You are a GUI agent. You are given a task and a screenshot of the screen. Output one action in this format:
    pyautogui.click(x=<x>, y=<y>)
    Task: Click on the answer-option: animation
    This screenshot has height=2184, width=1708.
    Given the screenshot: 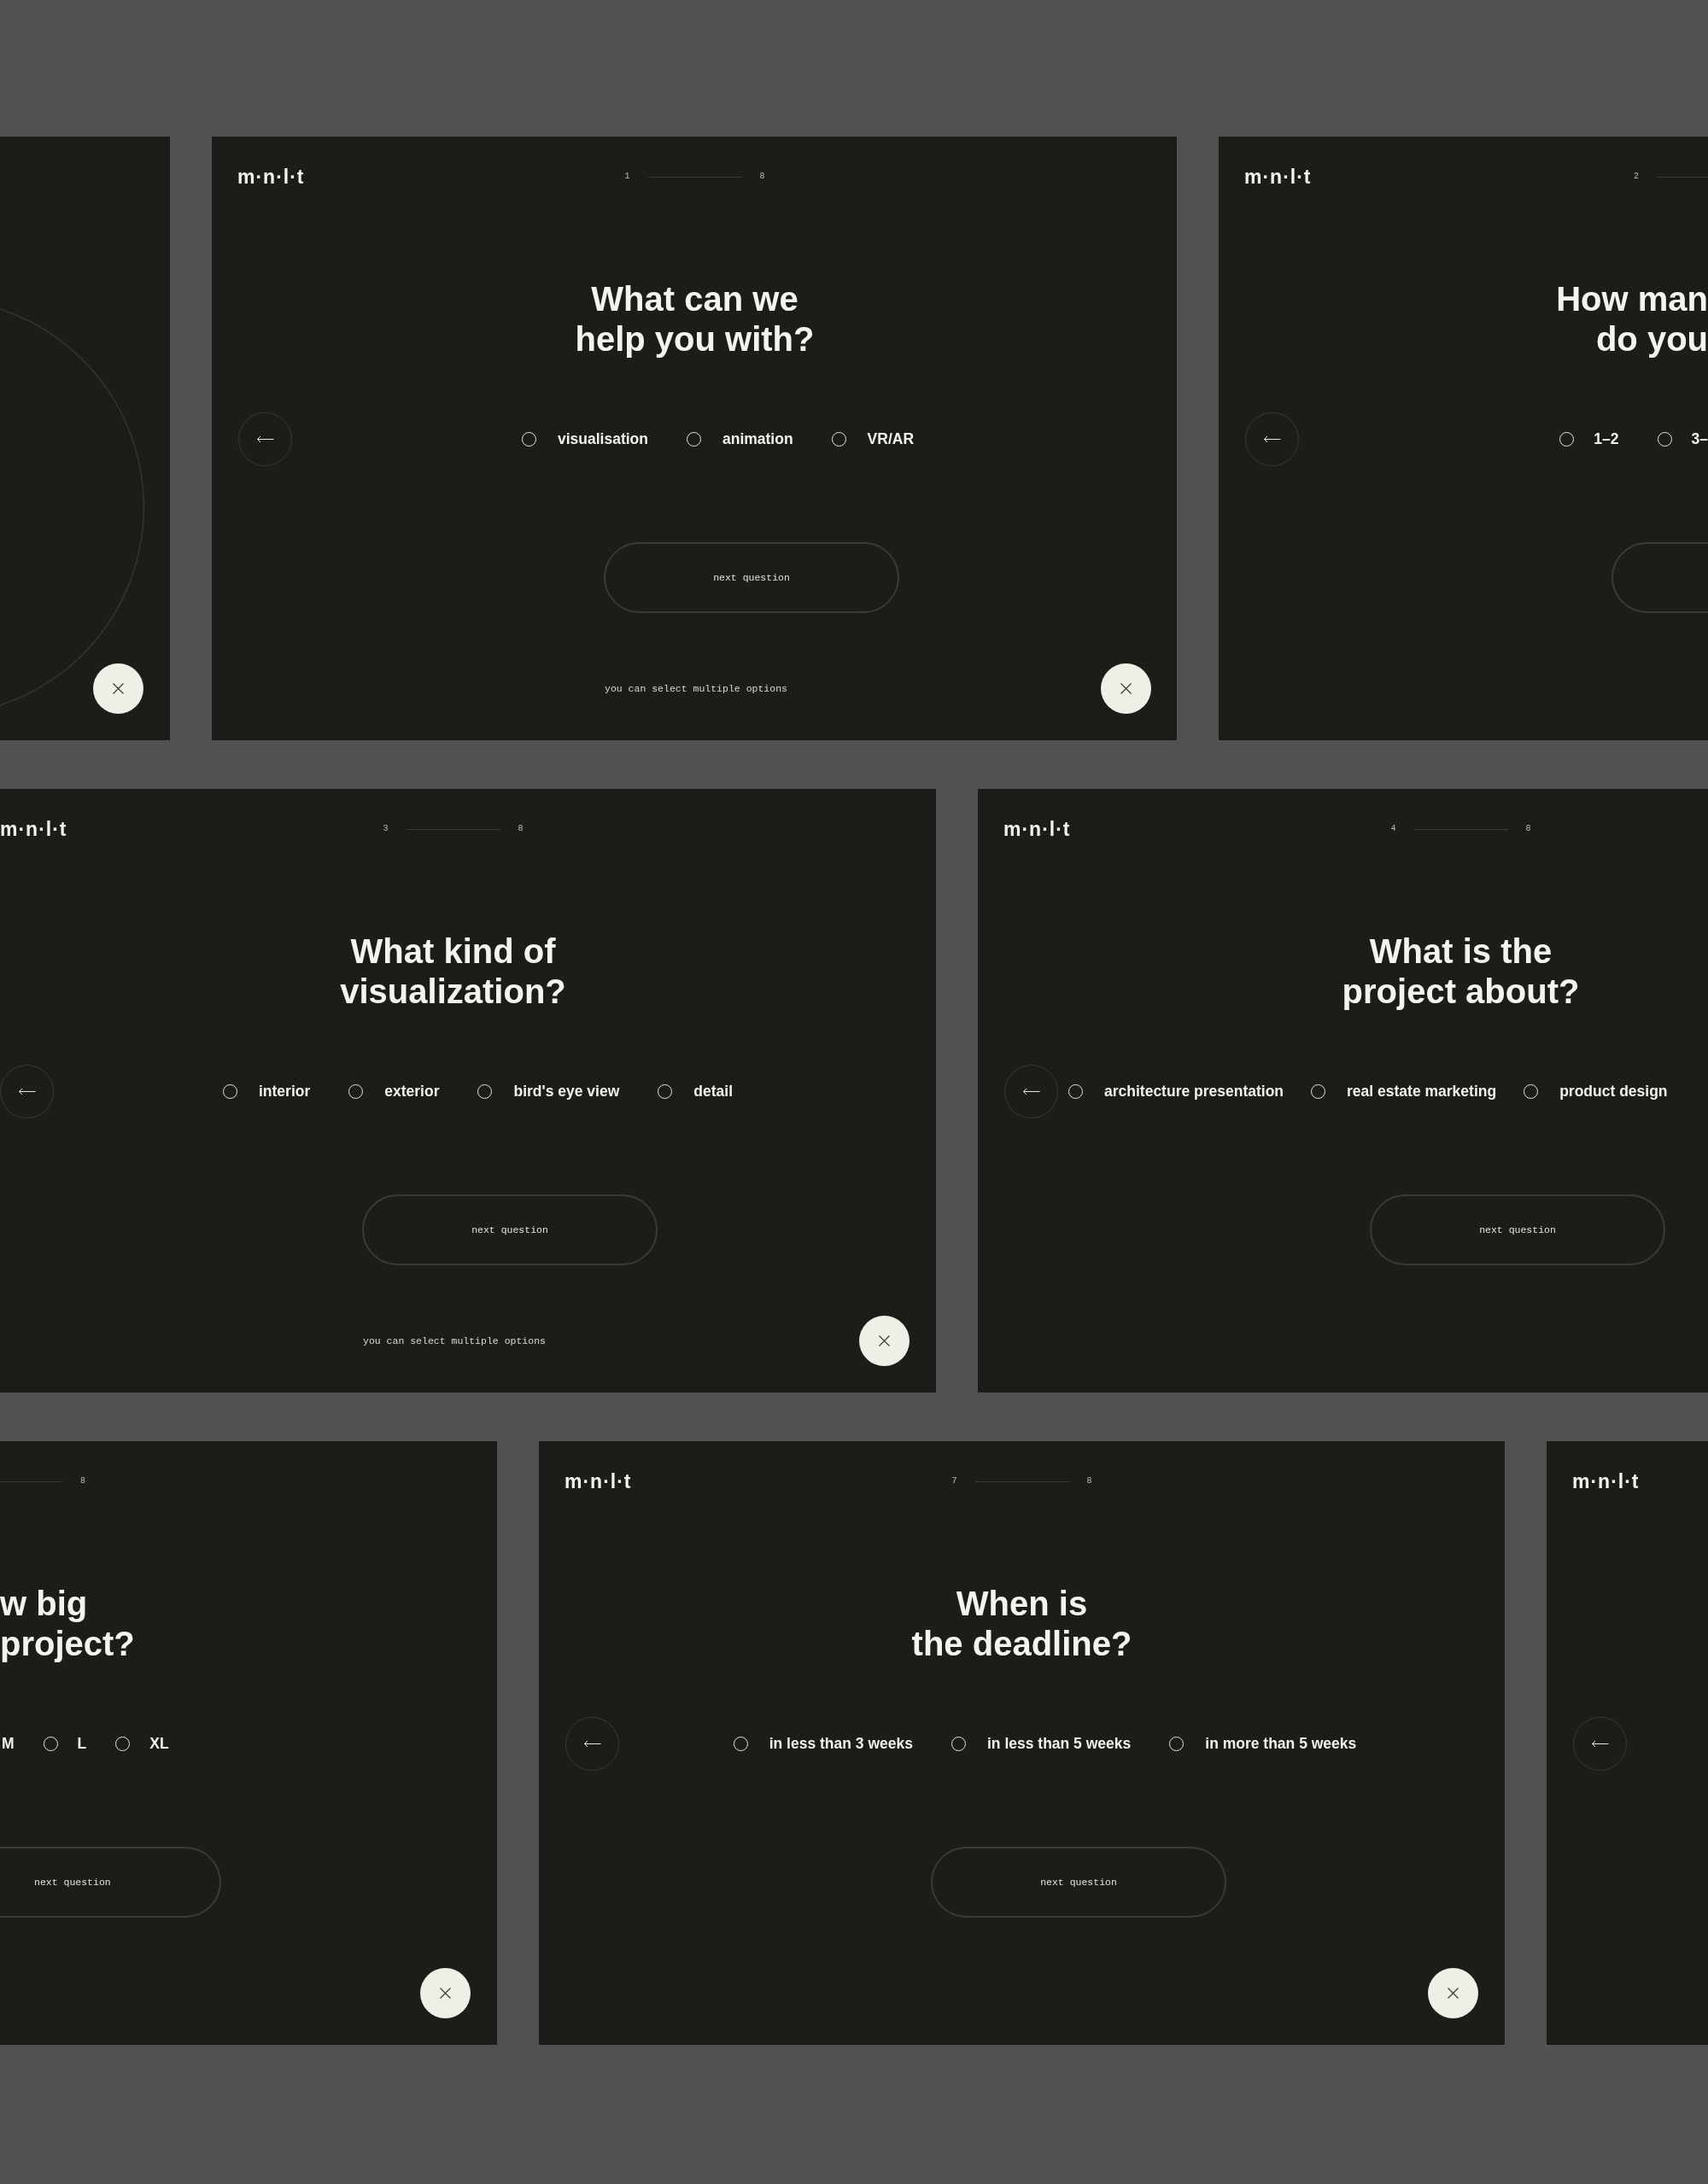 What is the action you would take?
    pyautogui.click(x=739, y=439)
    